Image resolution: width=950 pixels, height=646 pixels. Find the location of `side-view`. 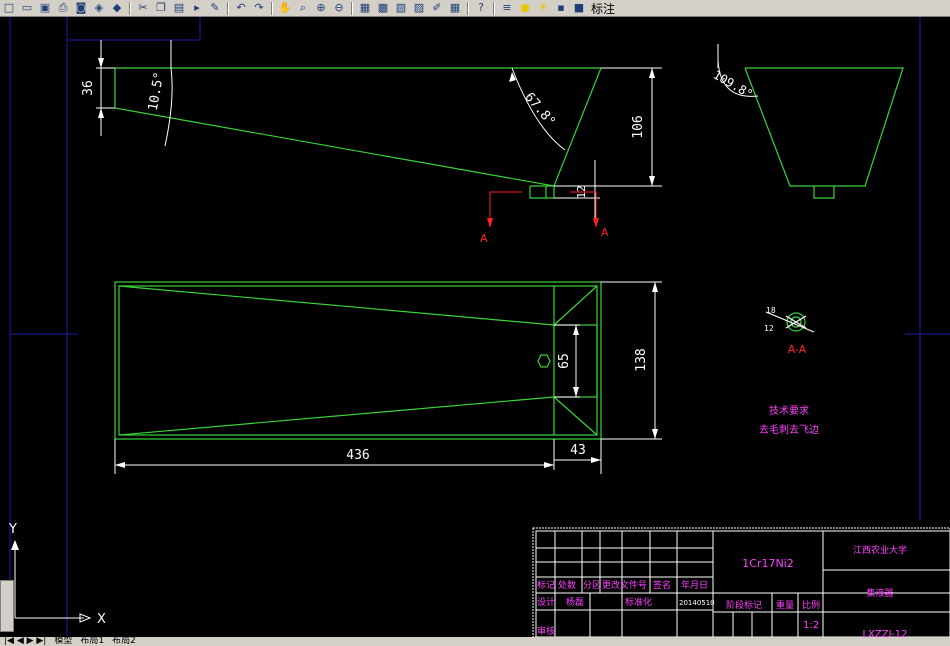

side-view is located at coordinates (824, 133).